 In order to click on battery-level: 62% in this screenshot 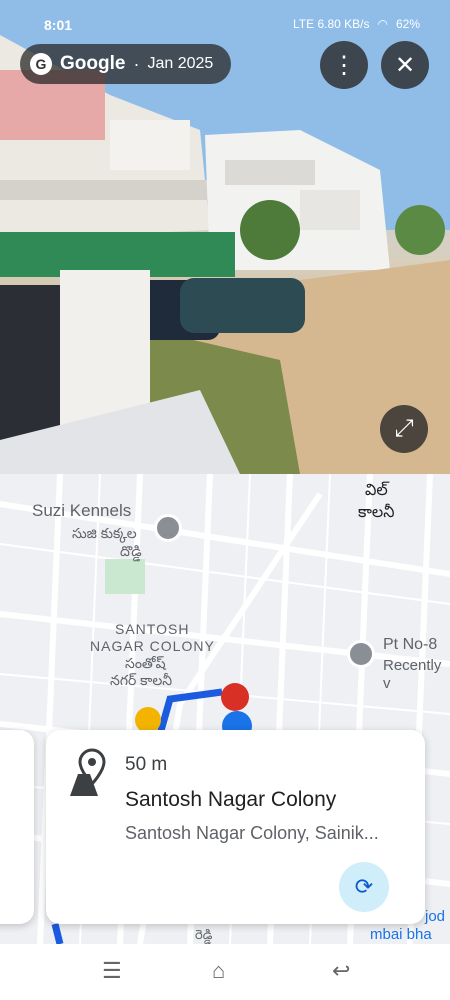, I will do `click(407, 24)`.